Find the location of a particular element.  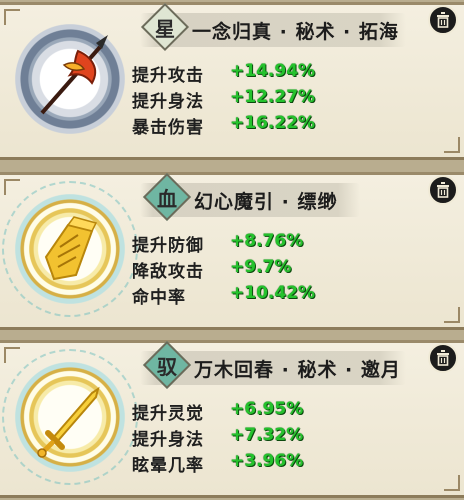

stat-value: +10.42% is located at coordinates (273, 293).